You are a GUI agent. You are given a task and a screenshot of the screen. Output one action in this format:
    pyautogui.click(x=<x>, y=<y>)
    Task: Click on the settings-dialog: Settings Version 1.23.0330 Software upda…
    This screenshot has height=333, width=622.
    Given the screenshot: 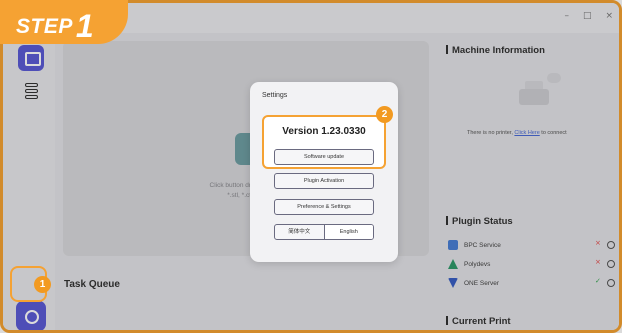 What is the action you would take?
    pyautogui.click(x=324, y=172)
    